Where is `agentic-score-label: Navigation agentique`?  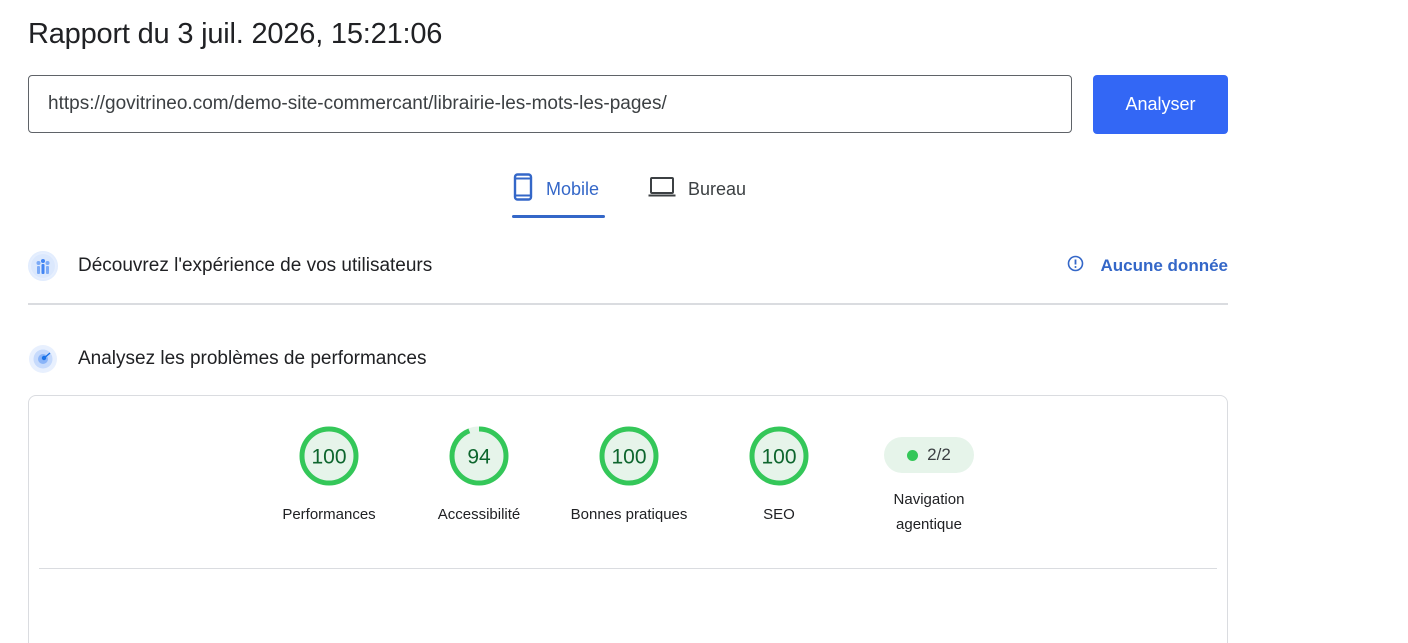 agentic-score-label: Navigation agentique is located at coordinates (929, 512).